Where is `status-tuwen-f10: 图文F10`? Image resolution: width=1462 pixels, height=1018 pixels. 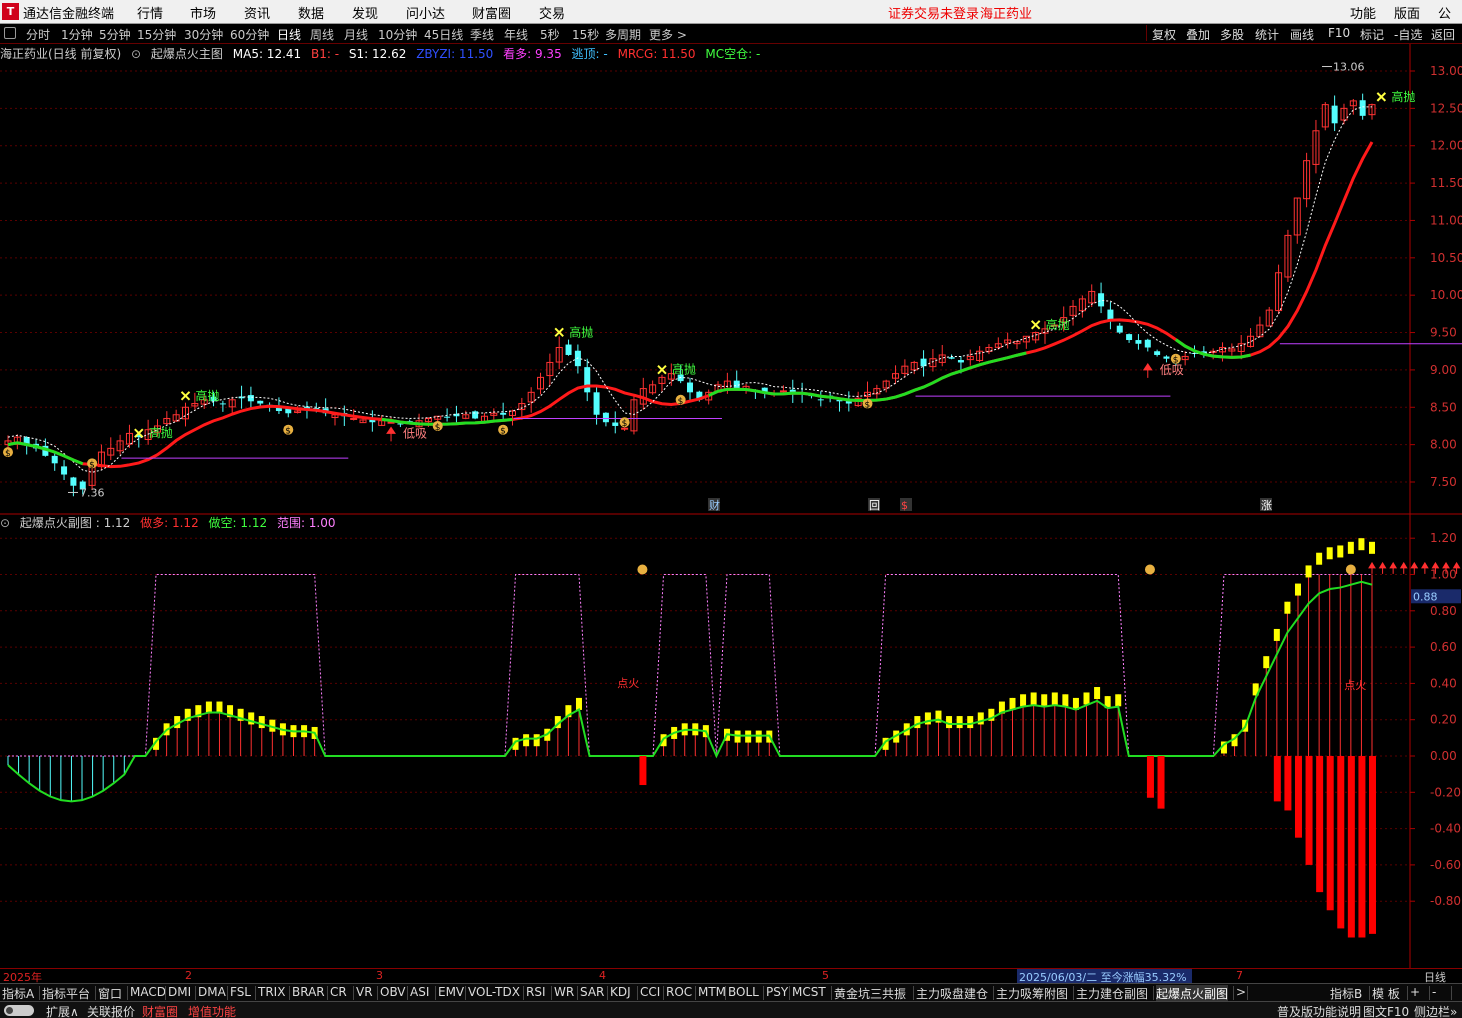
status-tuwen-f10: 图文F10 is located at coordinates (1386, 1010).